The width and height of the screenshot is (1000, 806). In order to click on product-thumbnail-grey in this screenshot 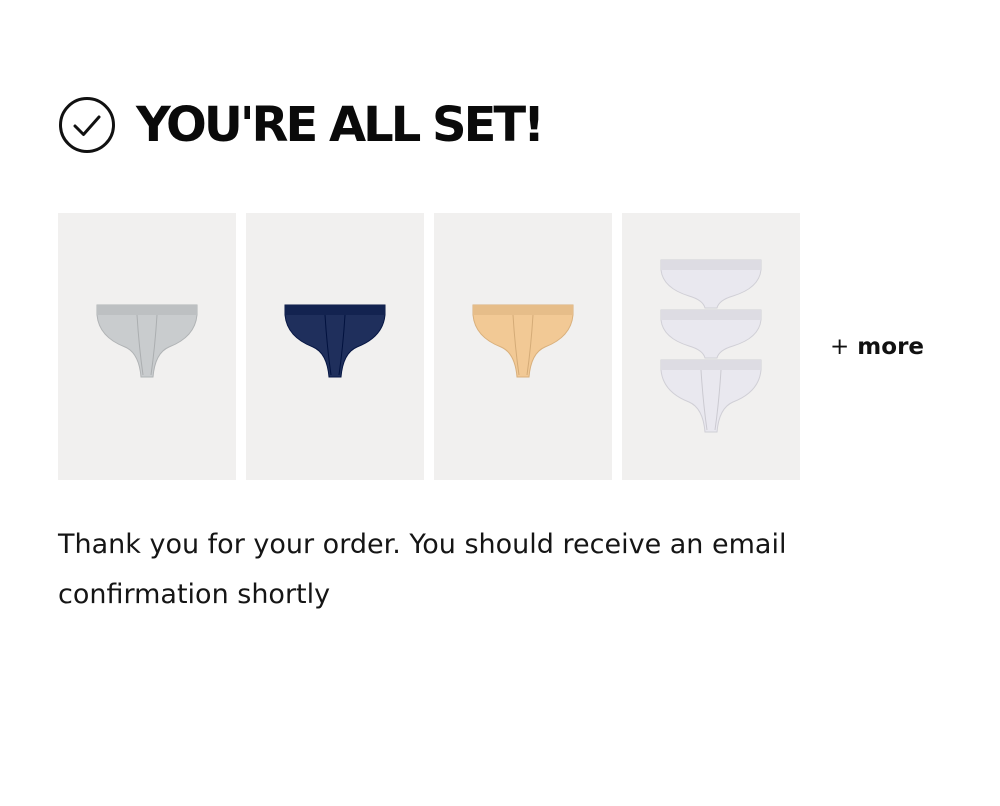, I will do `click(147, 346)`.